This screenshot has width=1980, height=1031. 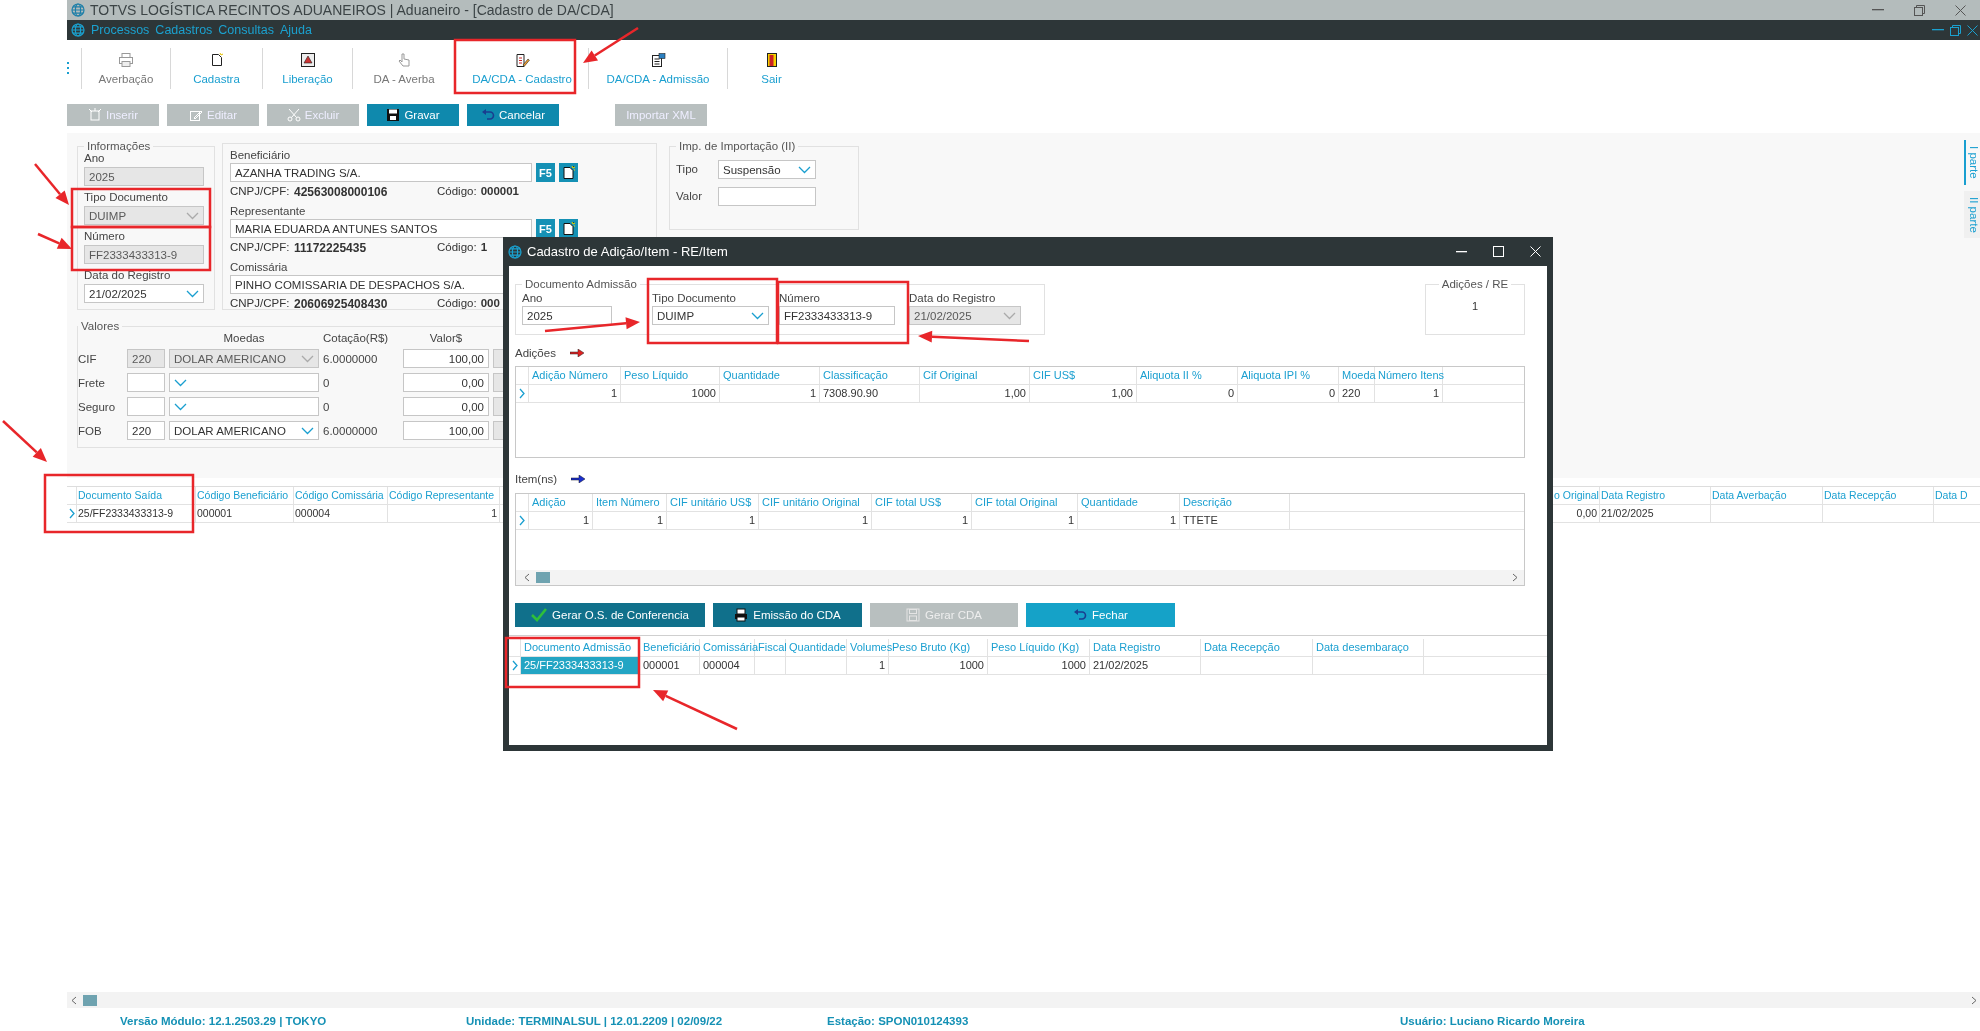 I want to click on menu-item: Processos, so click(x=120, y=30).